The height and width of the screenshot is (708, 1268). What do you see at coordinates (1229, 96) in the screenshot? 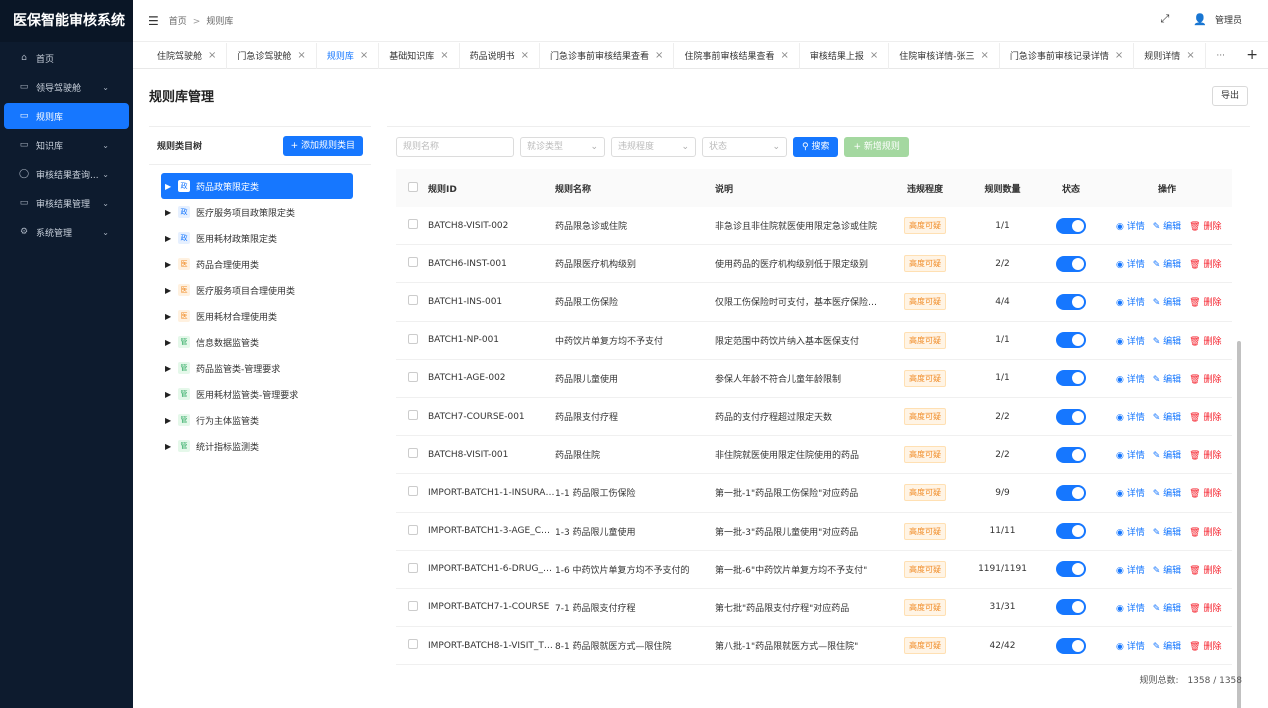
I see `export-button: 导出` at bounding box center [1229, 96].